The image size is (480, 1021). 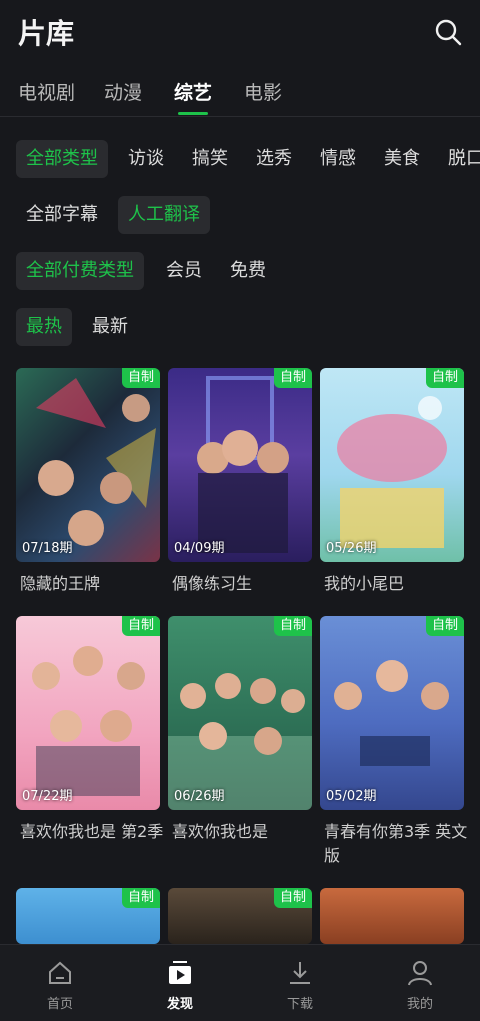 I want to click on show-title: 喜欢你我也是, so click(x=244, y=832).